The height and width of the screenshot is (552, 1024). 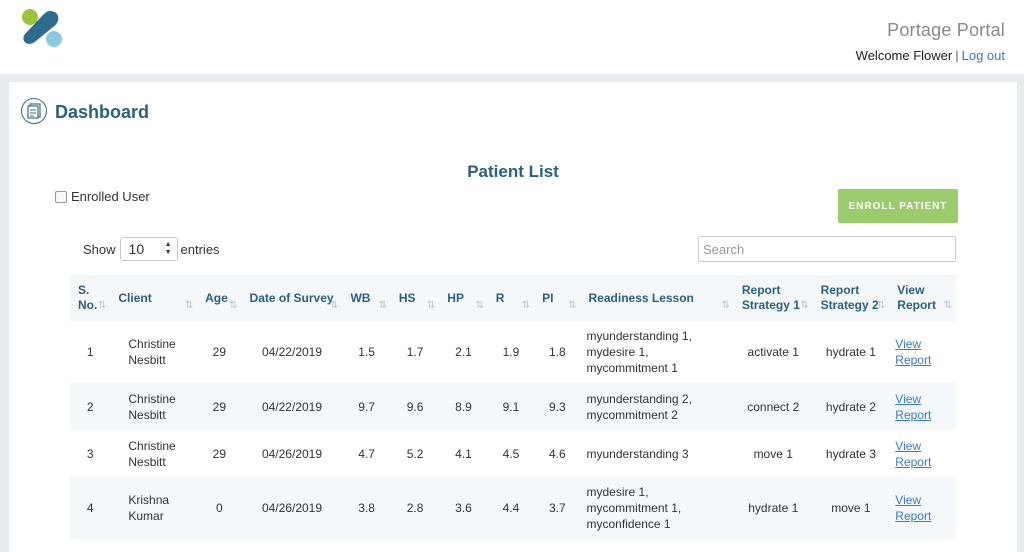 I want to click on enroll-patient-button: ENROLL PATIENT, so click(x=898, y=206).